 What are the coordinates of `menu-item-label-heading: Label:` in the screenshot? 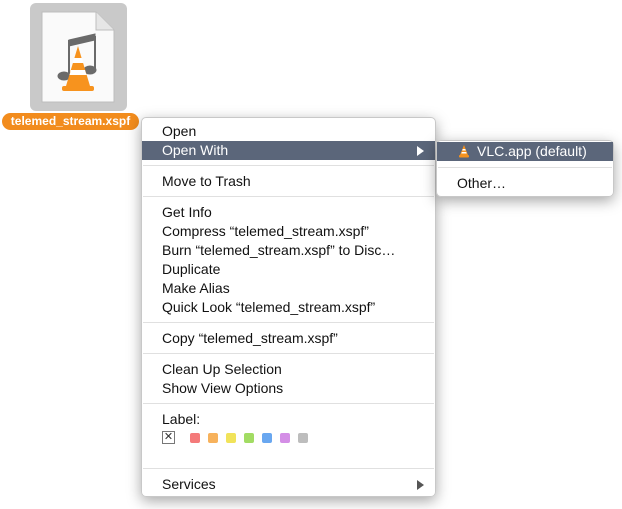 It's located at (288, 419).